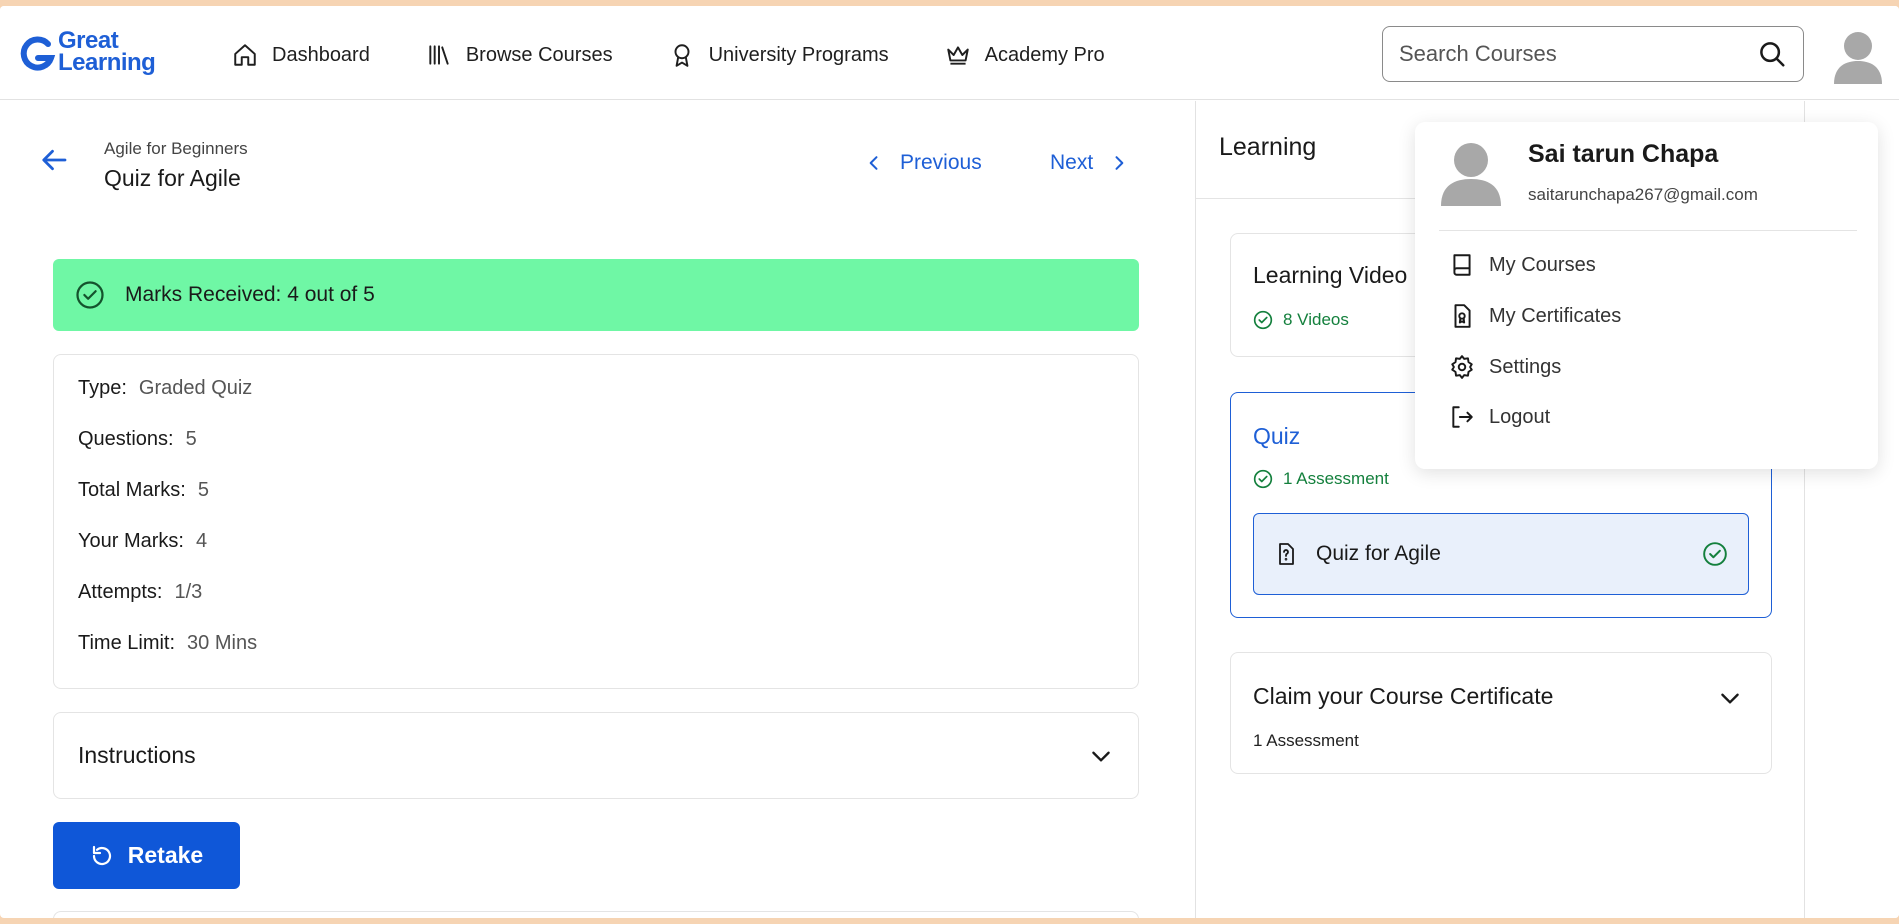 The width and height of the screenshot is (1899, 924). Describe the element at coordinates (596, 295) in the screenshot. I see `marks-received-banner: Marks Received: 4 out of 5` at that location.